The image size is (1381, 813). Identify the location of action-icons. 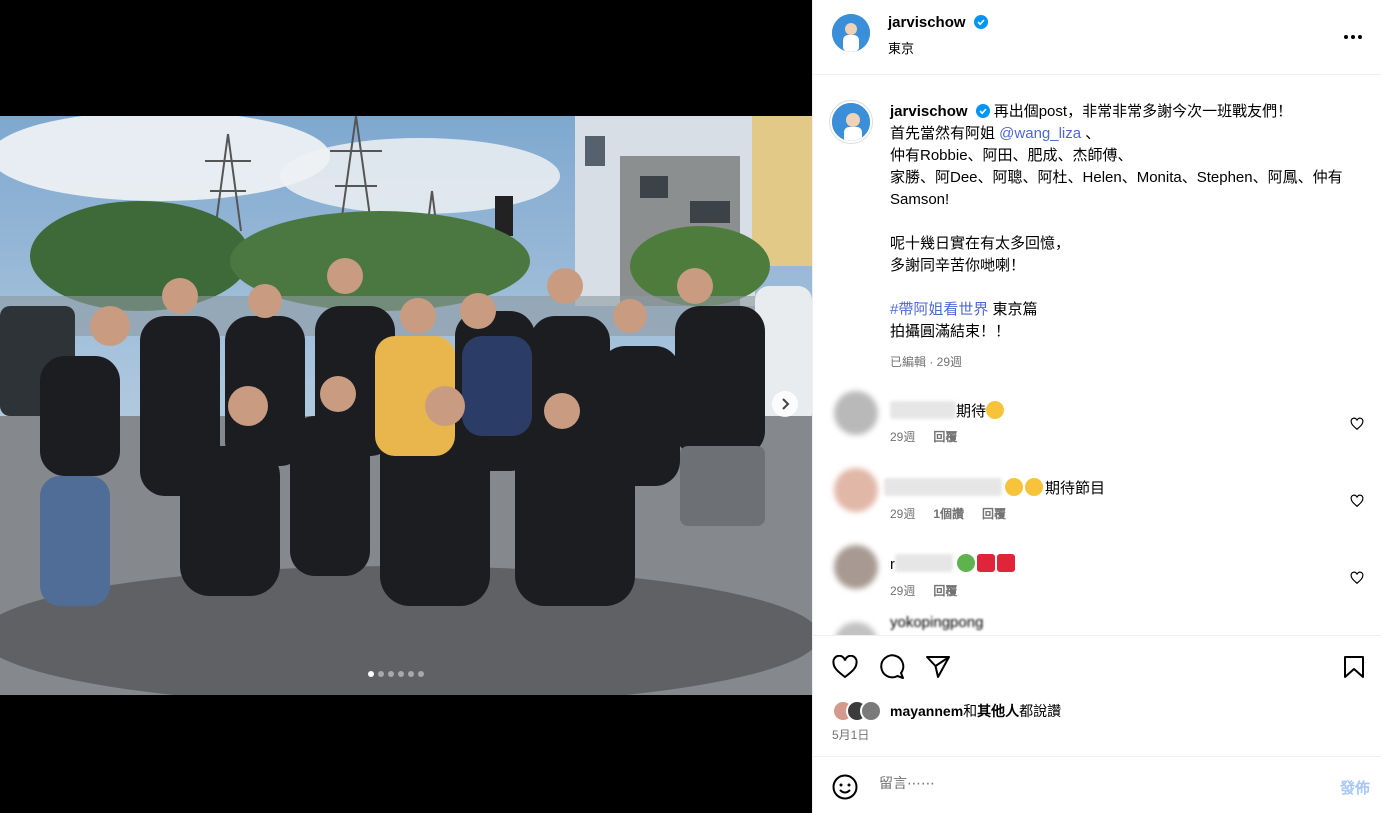
(1097, 666).